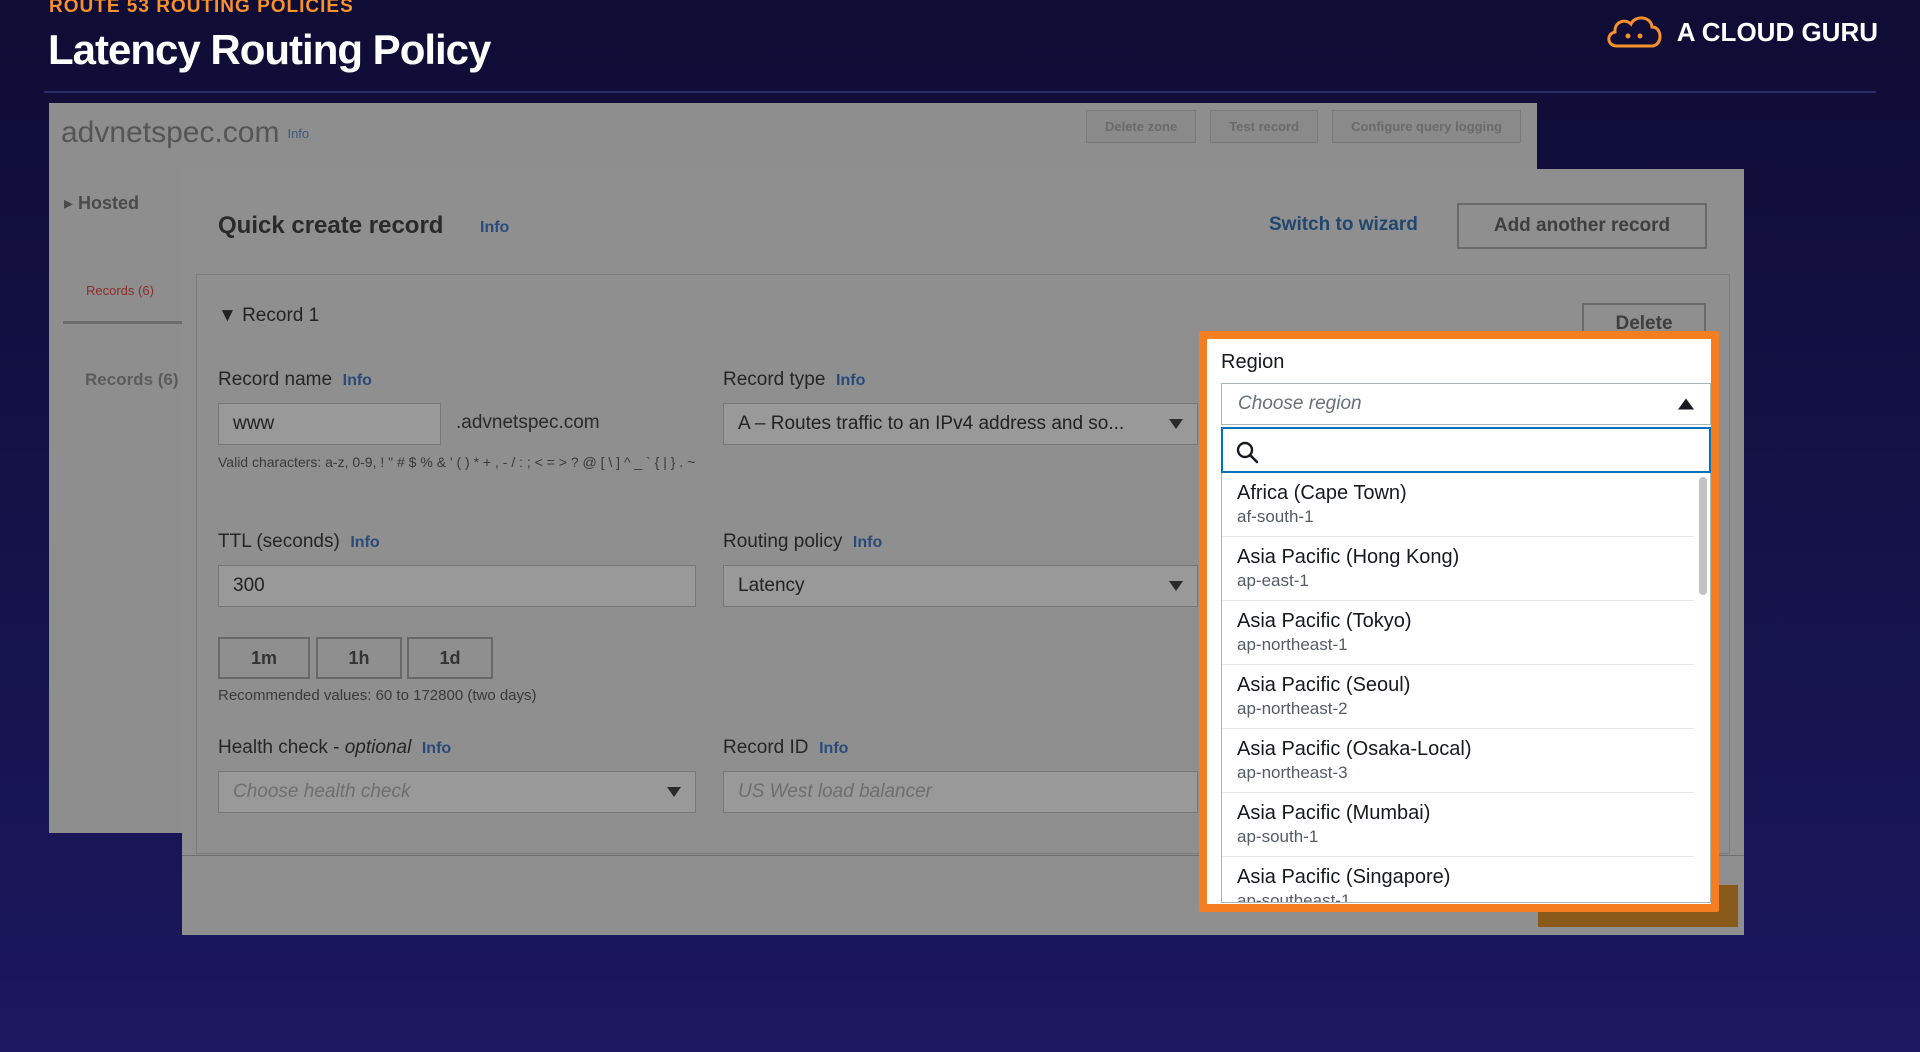 This screenshot has height=1052, width=1920. Describe the element at coordinates (1426, 126) in the screenshot. I see `configure-query-logging-button: Configure query logging` at that location.